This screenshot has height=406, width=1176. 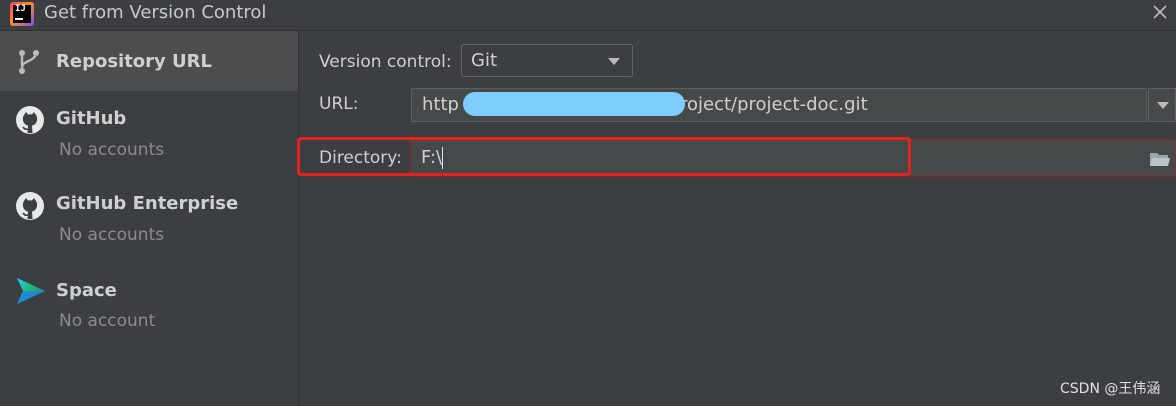 What do you see at coordinates (86, 290) in the screenshot?
I see `sidebar-item-label: Space` at bounding box center [86, 290].